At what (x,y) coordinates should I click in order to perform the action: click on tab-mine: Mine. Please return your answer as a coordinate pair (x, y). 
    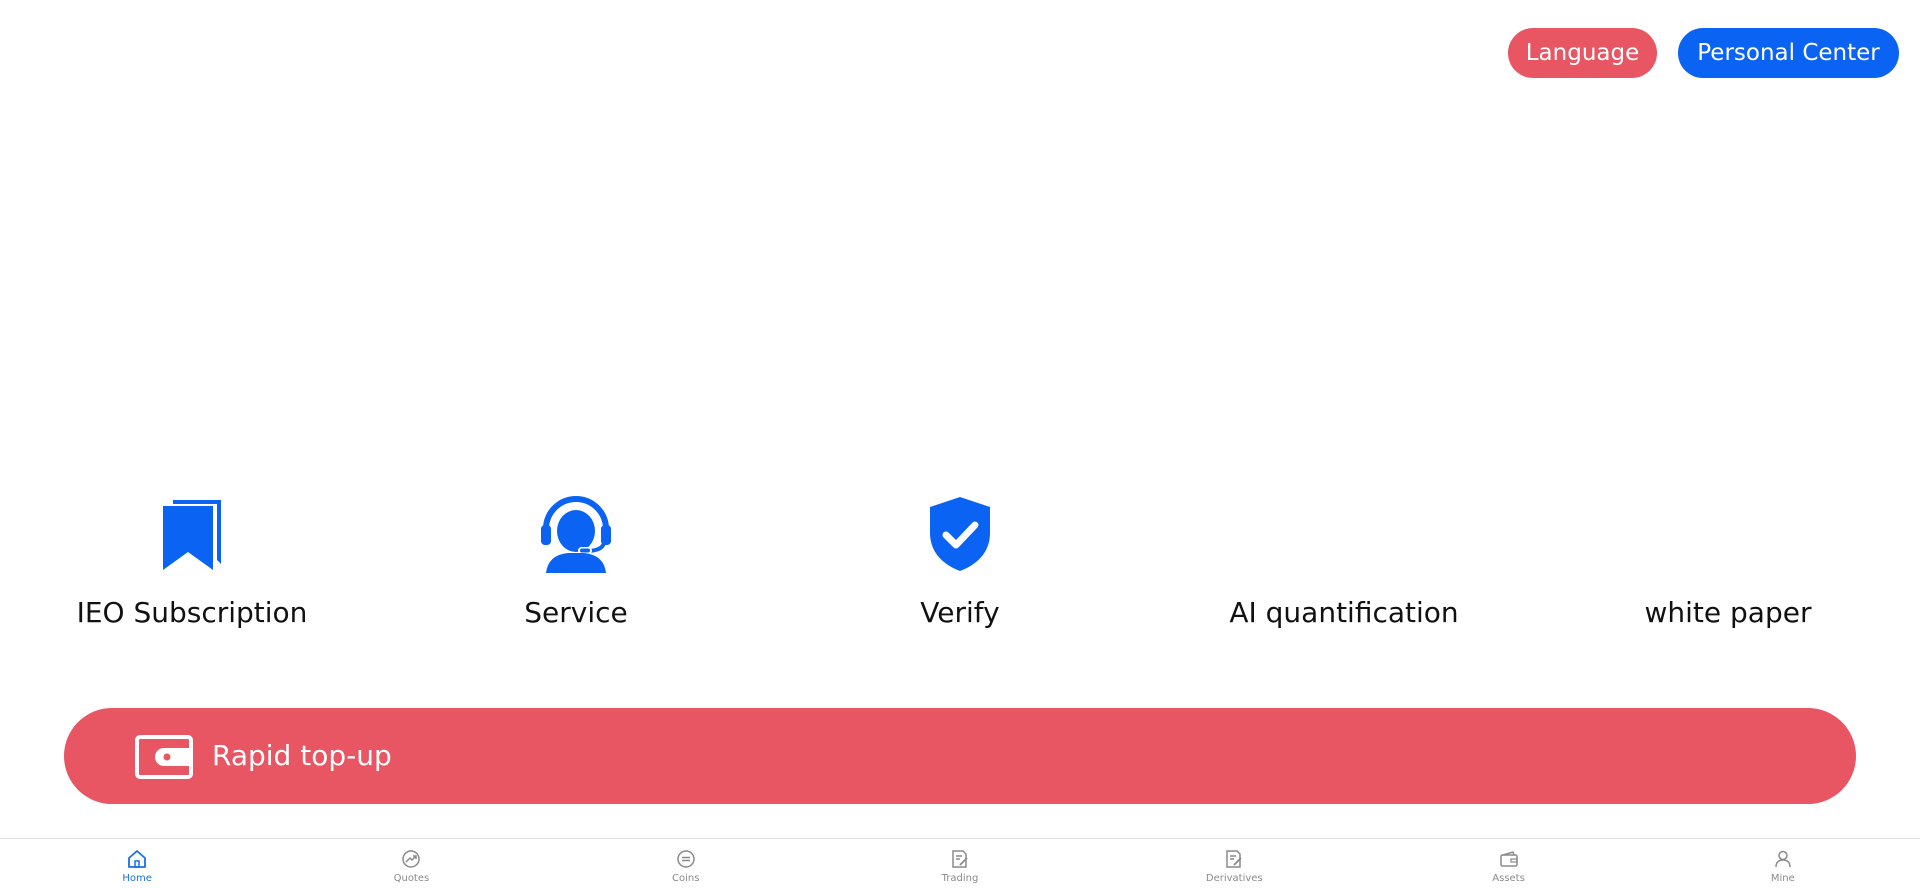
    Looking at the image, I should click on (1783, 863).